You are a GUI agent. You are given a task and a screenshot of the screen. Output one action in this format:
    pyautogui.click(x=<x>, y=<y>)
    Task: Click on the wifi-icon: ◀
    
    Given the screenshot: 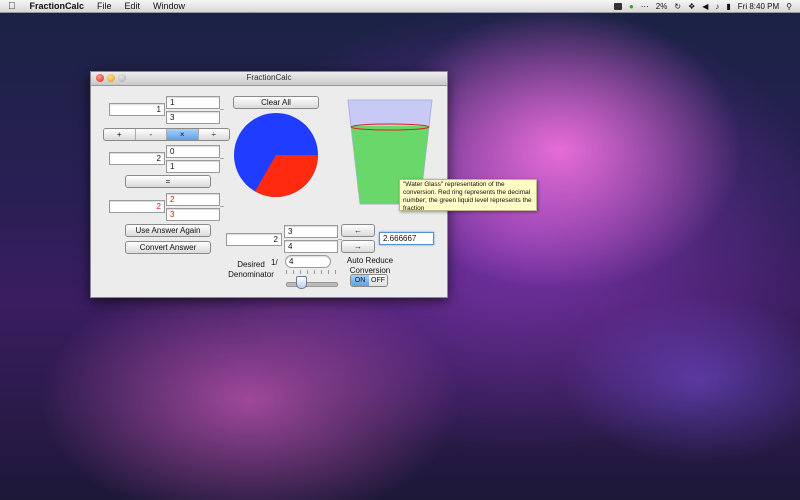 What is the action you would take?
    pyautogui.click(x=705, y=6)
    